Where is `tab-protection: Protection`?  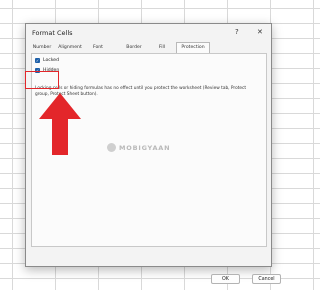
tab-protection: Protection is located at coordinates (193, 47).